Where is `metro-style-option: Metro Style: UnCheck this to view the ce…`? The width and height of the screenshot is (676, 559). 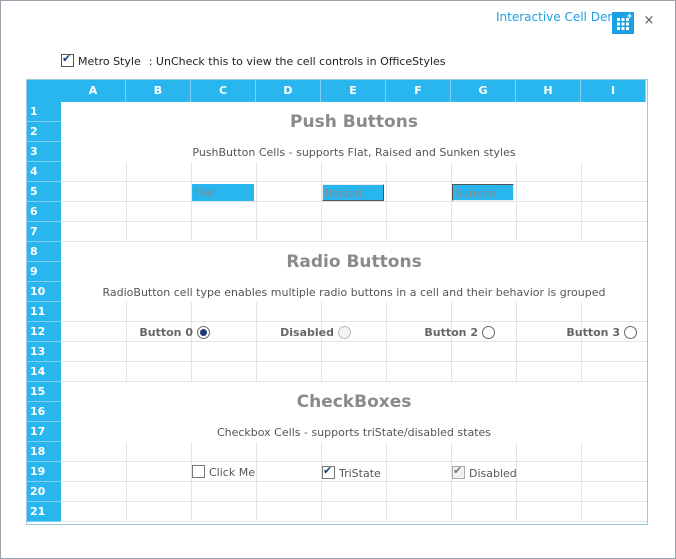
metro-style-option: Metro Style: UnCheck this to view the ce… is located at coordinates (253, 60).